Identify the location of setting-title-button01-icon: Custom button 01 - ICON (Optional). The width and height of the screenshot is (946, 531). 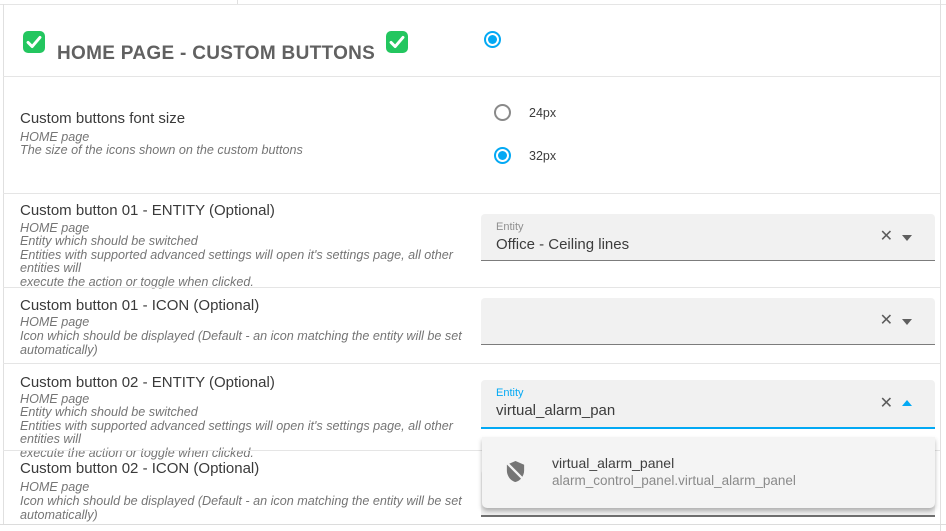
(140, 305).